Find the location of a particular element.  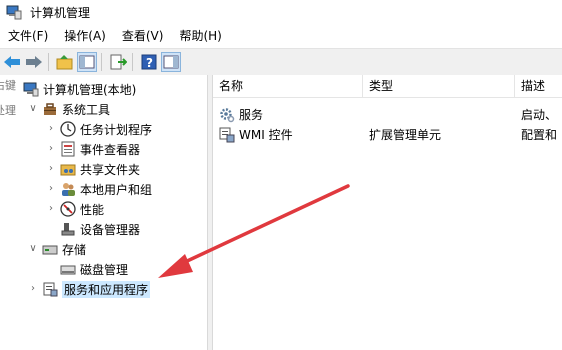

annotation-arrow is located at coordinates (254, 231).